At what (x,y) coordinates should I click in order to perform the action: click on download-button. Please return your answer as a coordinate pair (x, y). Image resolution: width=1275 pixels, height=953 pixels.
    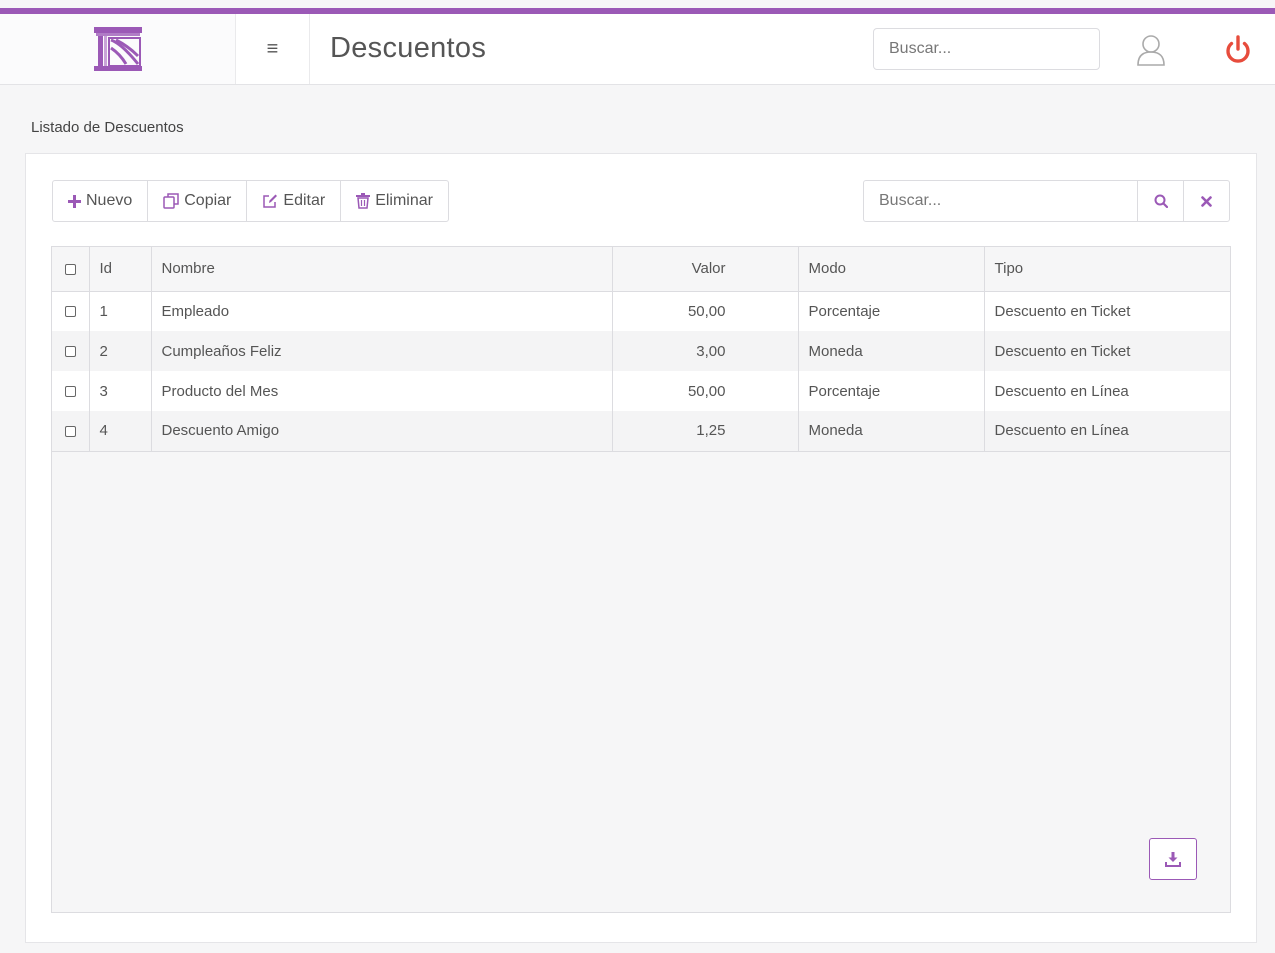
    Looking at the image, I should click on (1173, 859).